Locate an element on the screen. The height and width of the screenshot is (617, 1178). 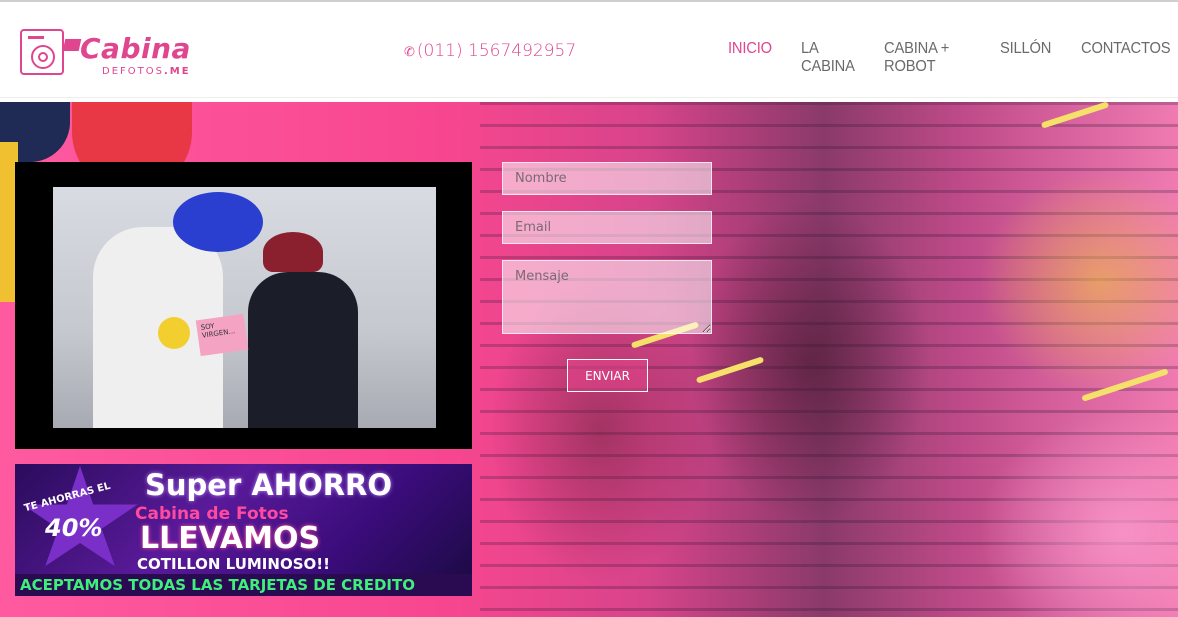
phone-number: ✆ (011) 1567492957 is located at coordinates (490, 51).